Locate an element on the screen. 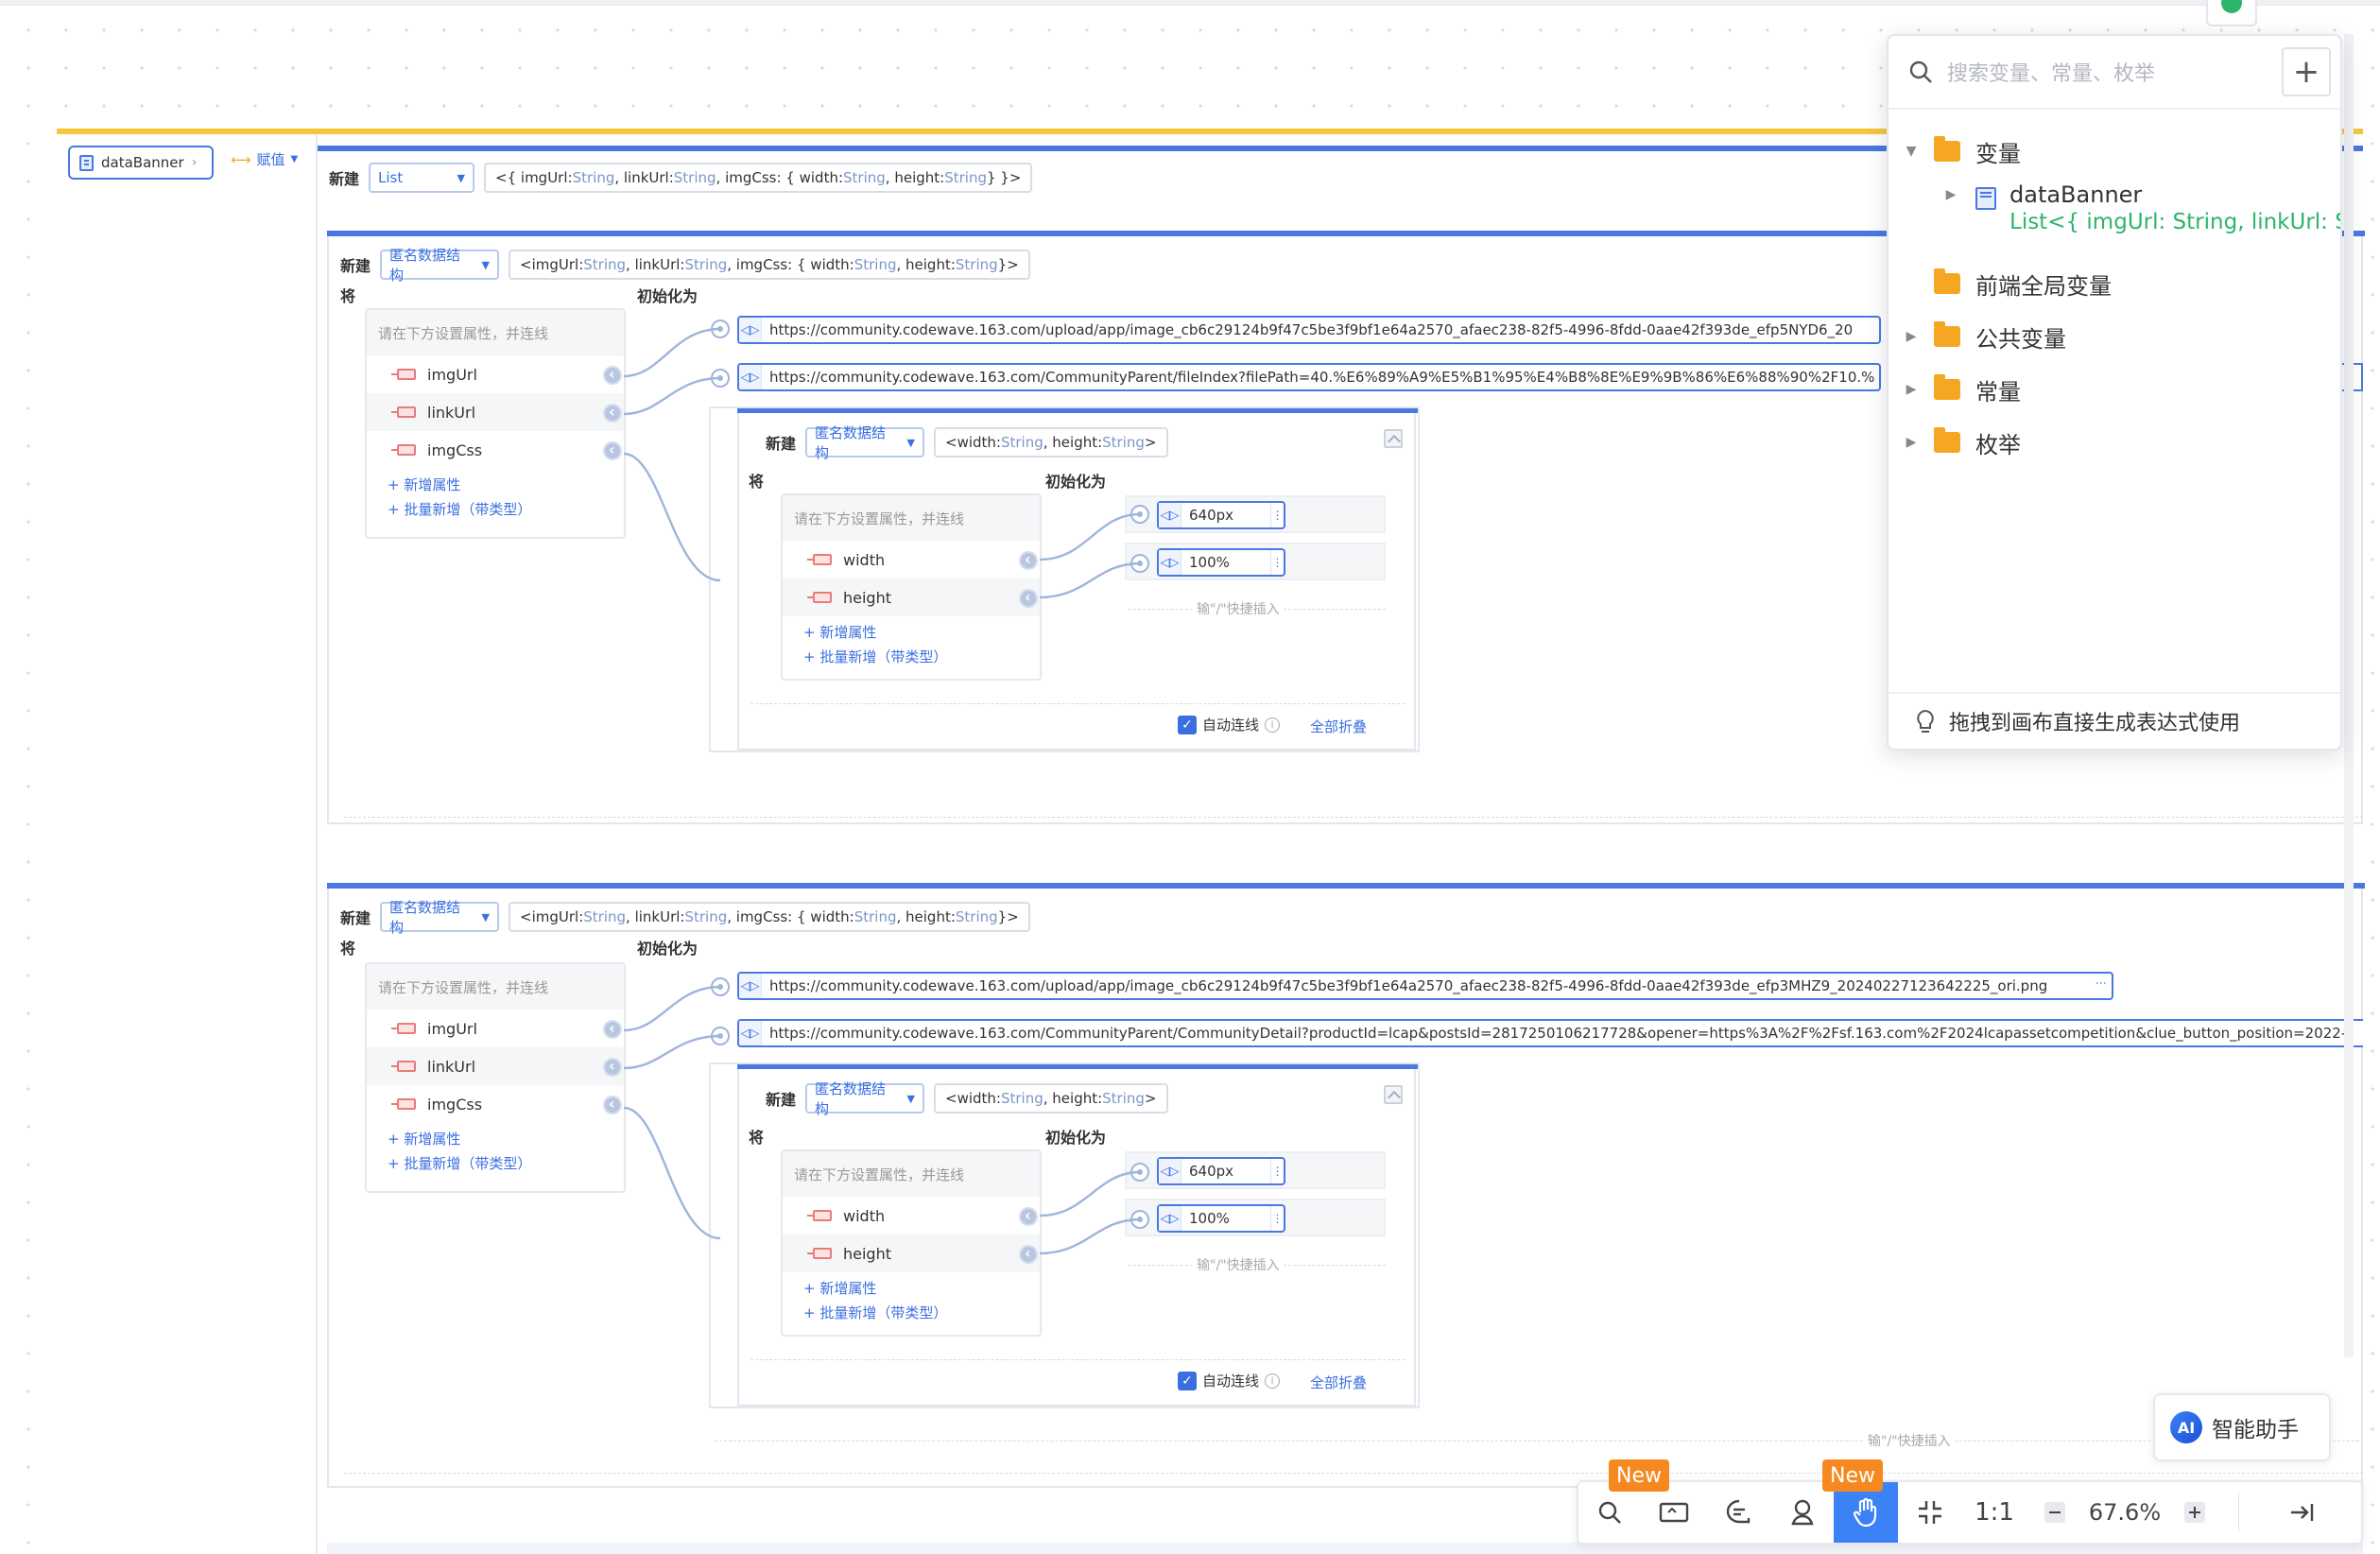  new-label: 新建 is located at coordinates (781, 1100).